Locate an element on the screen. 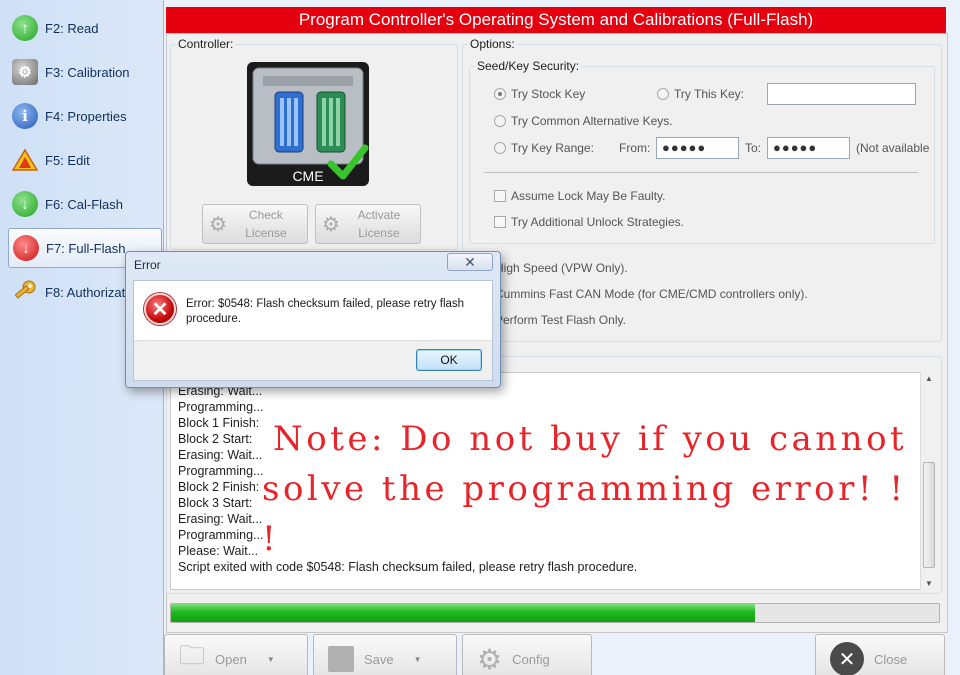 The image size is (960, 675). error-icon: ✕ is located at coordinates (160, 309).